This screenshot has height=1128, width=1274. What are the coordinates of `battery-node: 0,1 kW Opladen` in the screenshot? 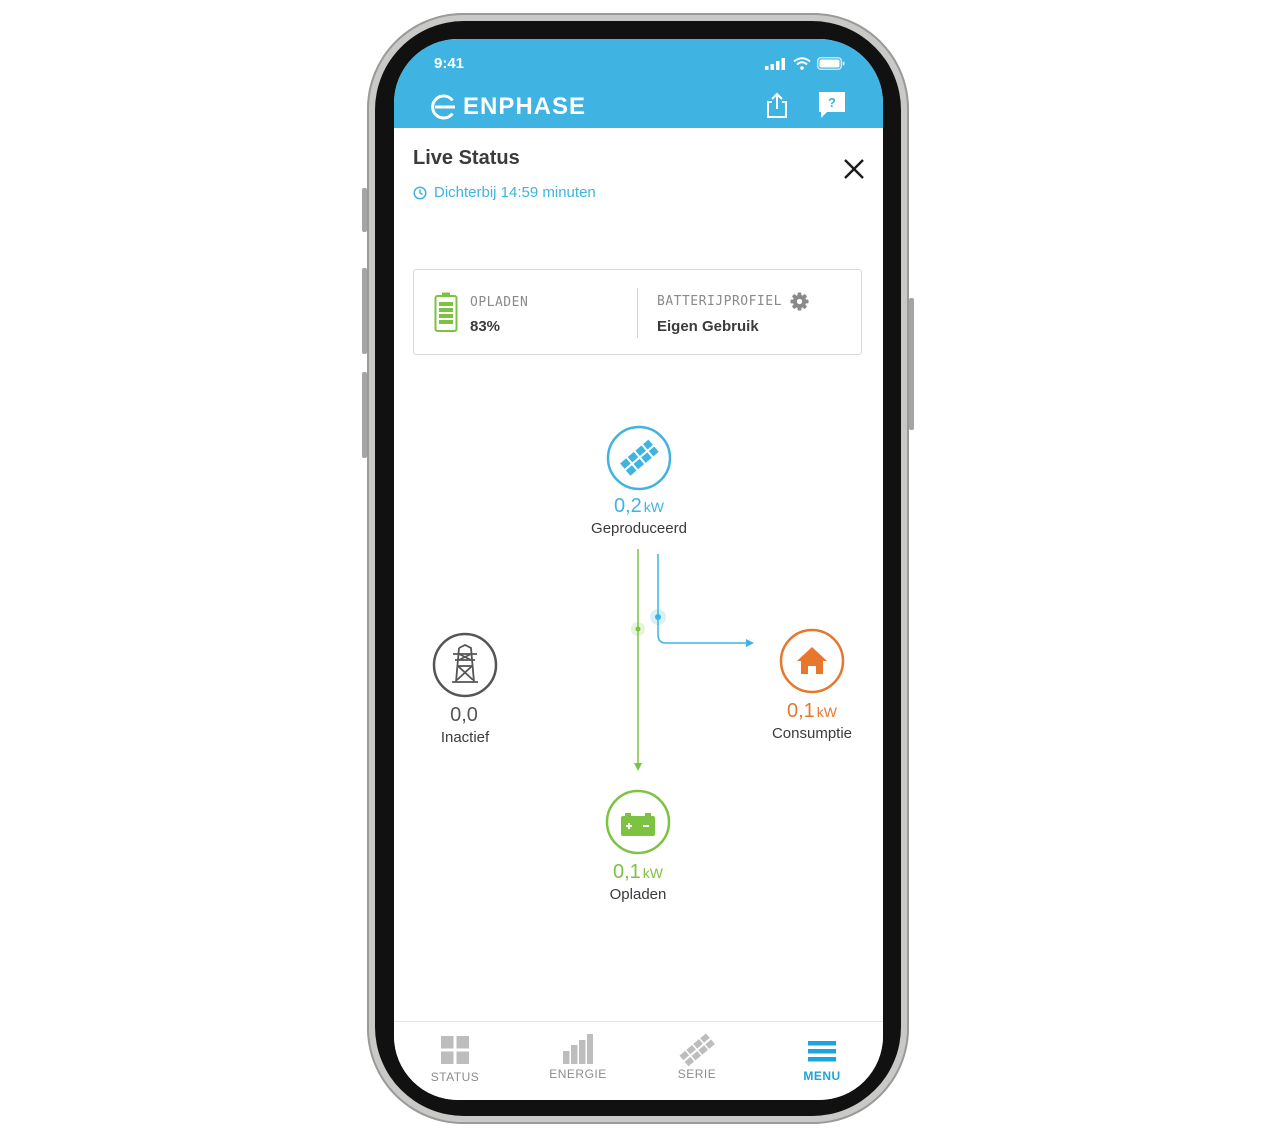 It's located at (638, 846).